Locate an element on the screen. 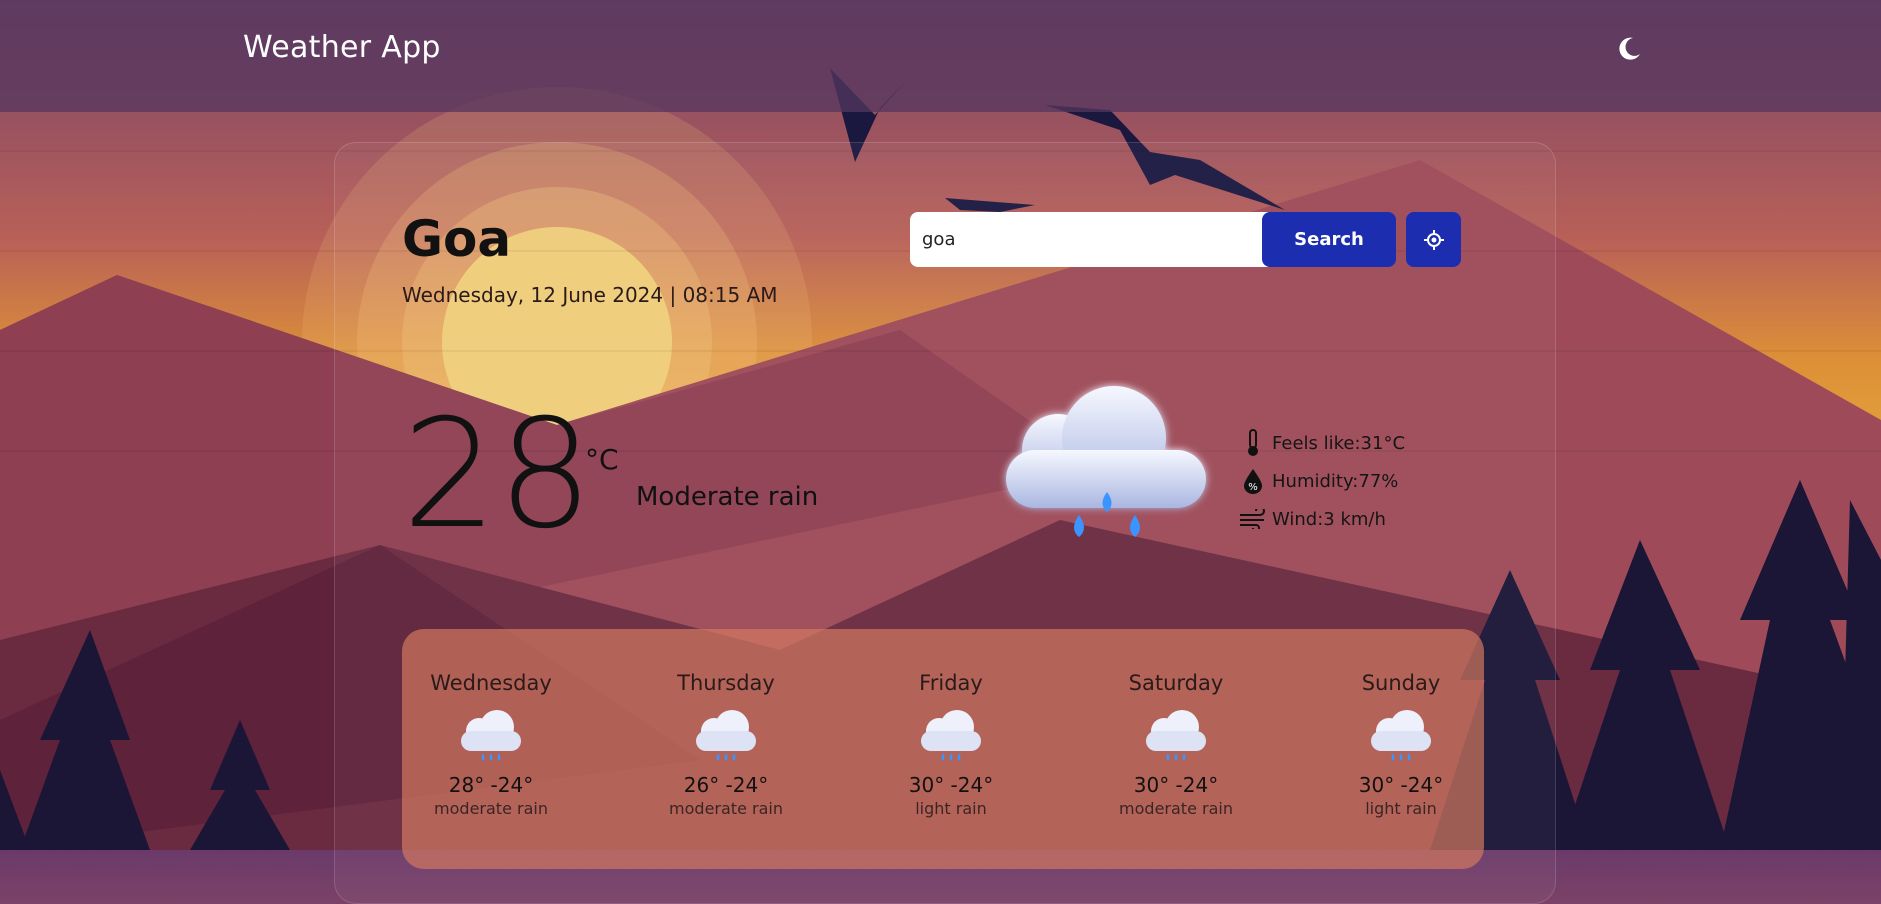  weather-condition: Moderate rain is located at coordinates (727, 497).